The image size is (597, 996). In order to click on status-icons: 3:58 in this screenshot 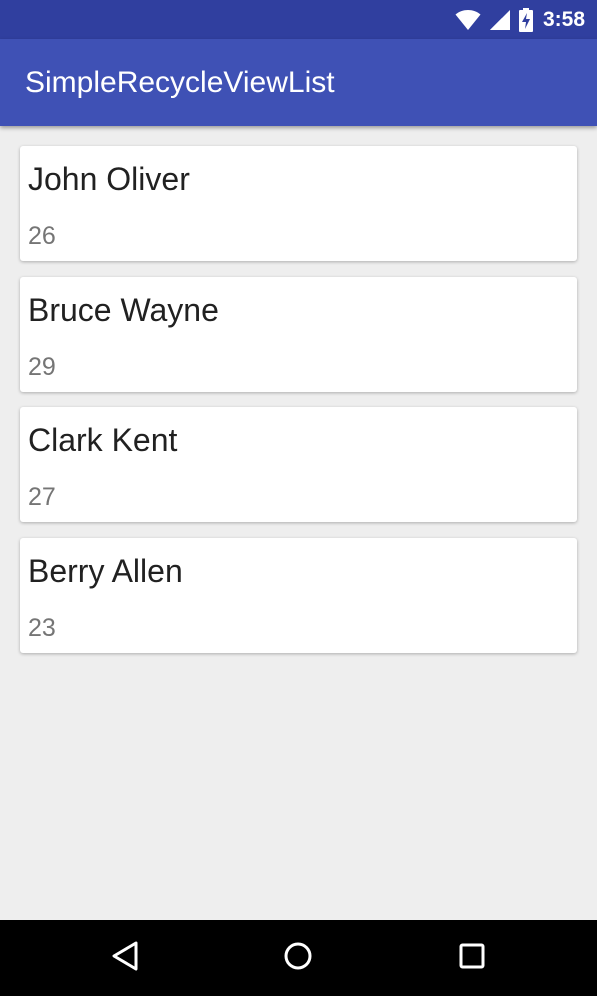, I will do `click(520, 19)`.